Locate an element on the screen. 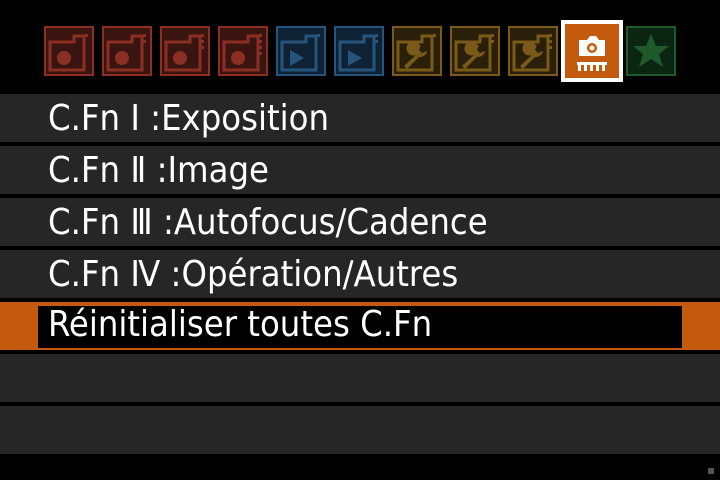  menu-item-label: C.Fn Ⅲ :Autofocus/Cadence is located at coordinates (268, 222).